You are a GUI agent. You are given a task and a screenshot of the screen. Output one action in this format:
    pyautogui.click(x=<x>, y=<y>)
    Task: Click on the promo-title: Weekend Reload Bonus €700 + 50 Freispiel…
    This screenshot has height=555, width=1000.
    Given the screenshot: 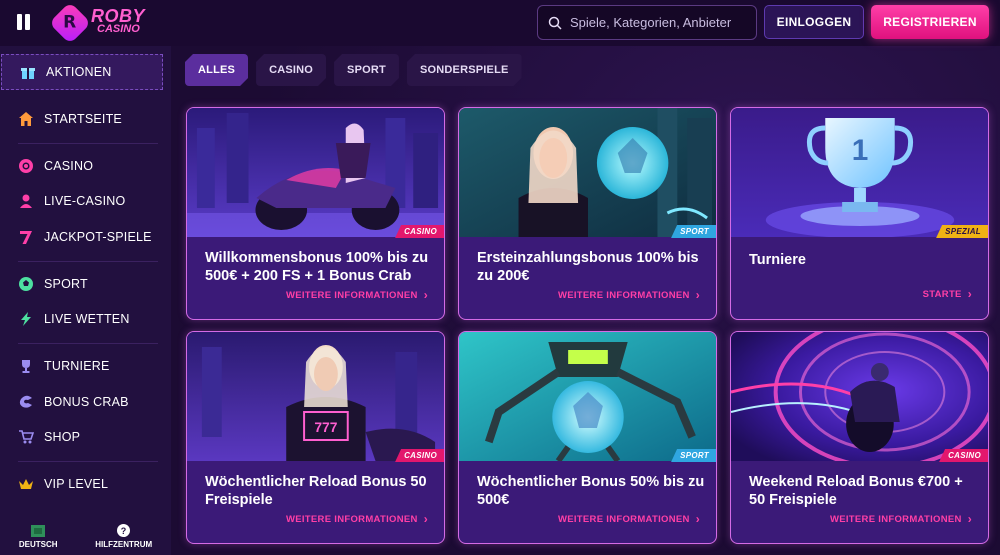 What is the action you would take?
    pyautogui.click(x=856, y=491)
    